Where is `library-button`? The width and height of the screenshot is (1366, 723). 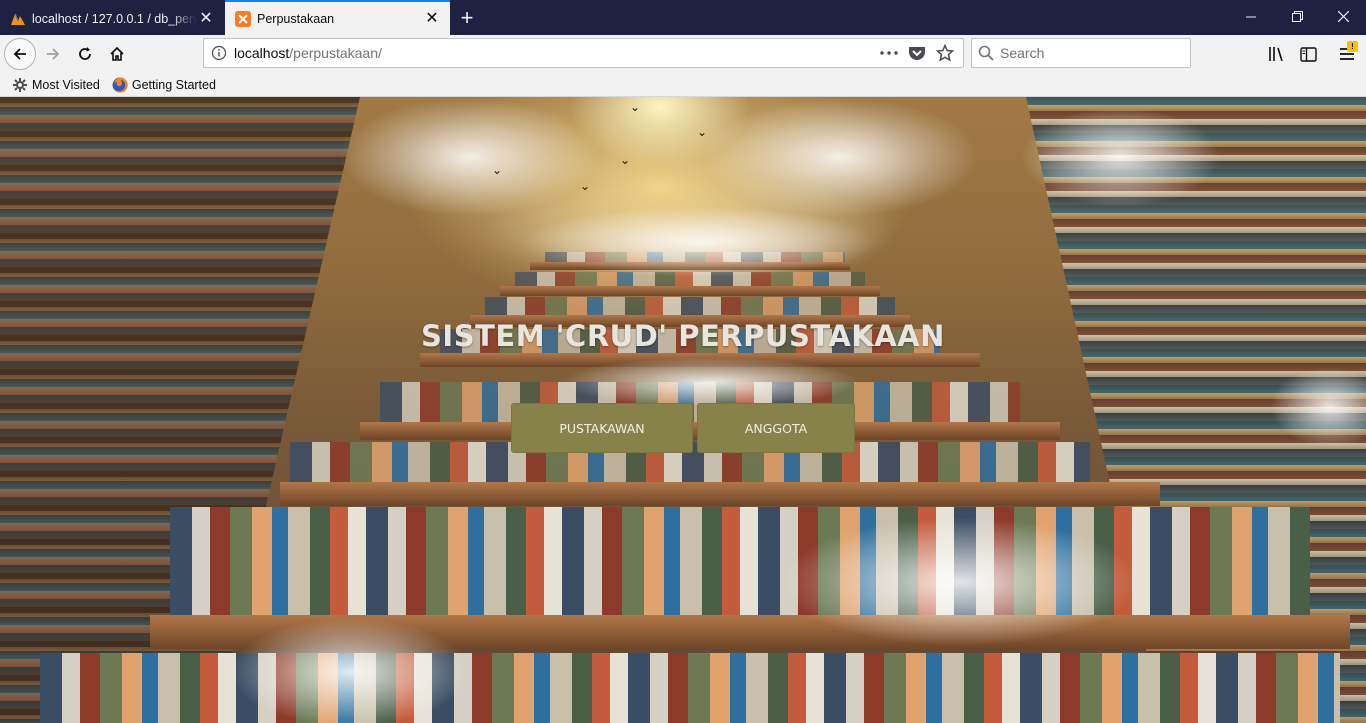 library-button is located at coordinates (1277, 54).